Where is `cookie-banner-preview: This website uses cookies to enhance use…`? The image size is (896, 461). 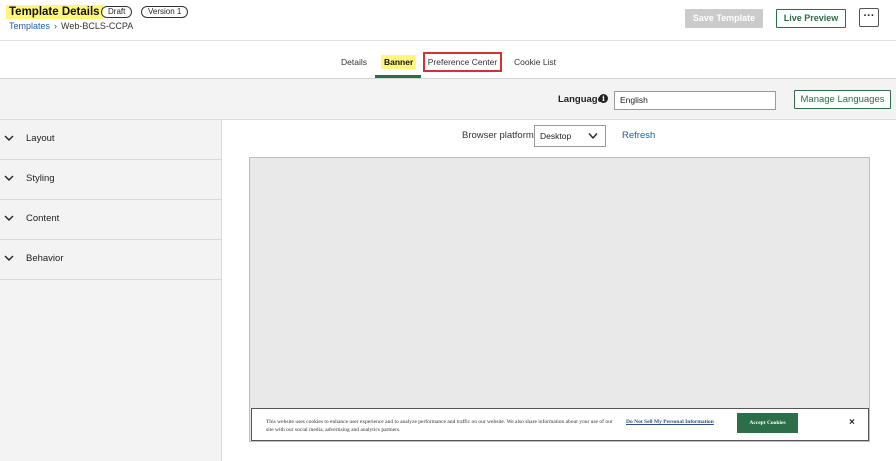 cookie-banner-preview: This website uses cookies to enhance use… is located at coordinates (560, 424).